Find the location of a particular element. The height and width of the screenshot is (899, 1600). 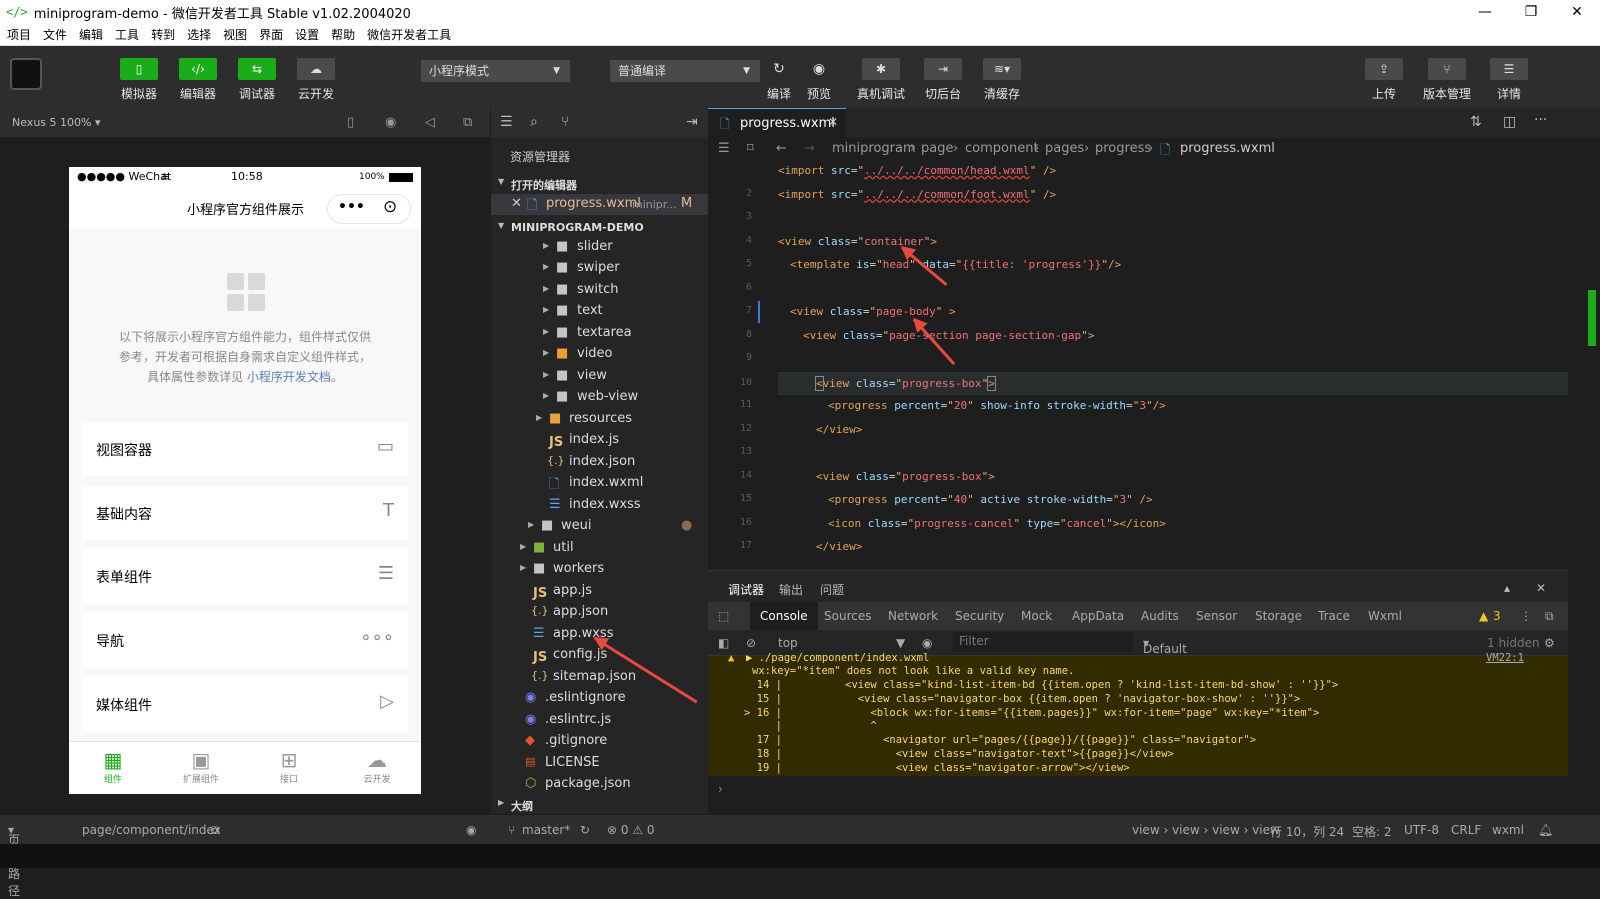

tab-storage: Storage is located at coordinates (1278, 616).